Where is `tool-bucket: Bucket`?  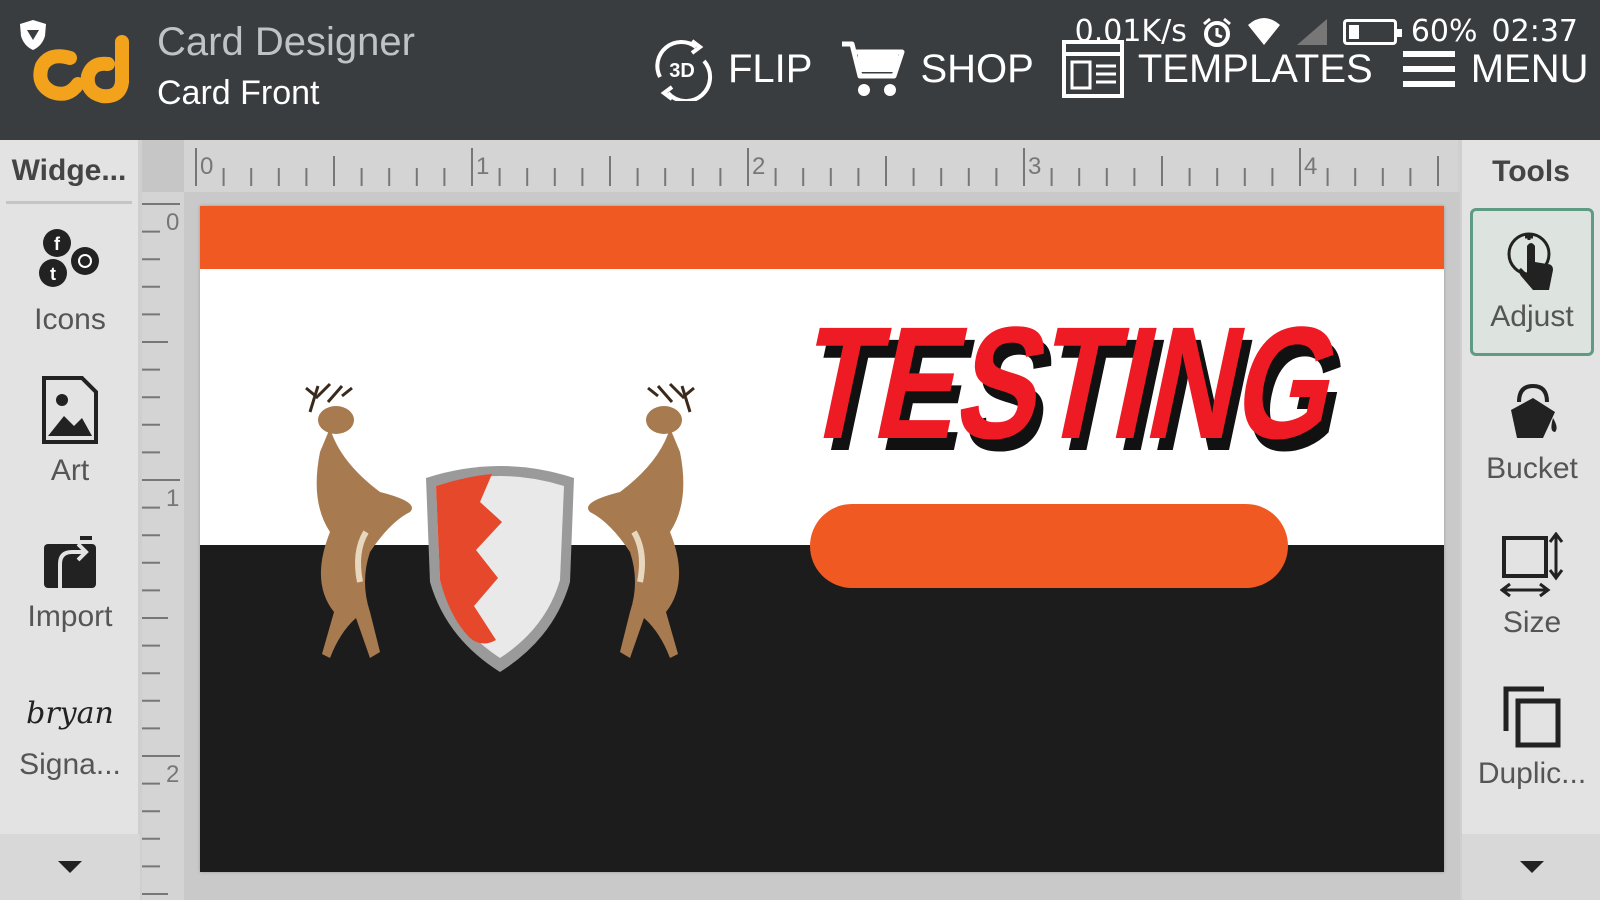
tool-bucket: Bucket is located at coordinates (1532, 434).